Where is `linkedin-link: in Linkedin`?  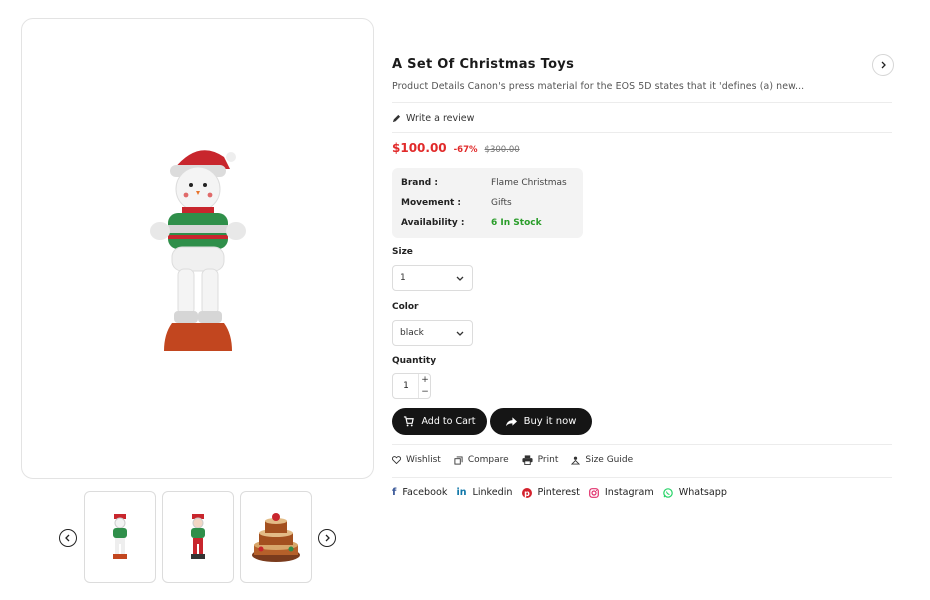
linkedin-link: in Linkedin is located at coordinates (484, 492).